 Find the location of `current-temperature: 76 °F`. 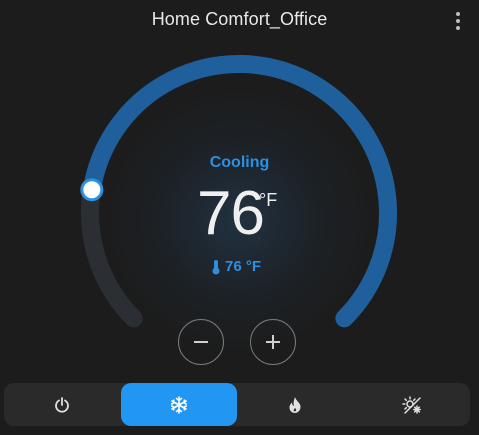

current-temperature: 76 °F is located at coordinates (236, 266).